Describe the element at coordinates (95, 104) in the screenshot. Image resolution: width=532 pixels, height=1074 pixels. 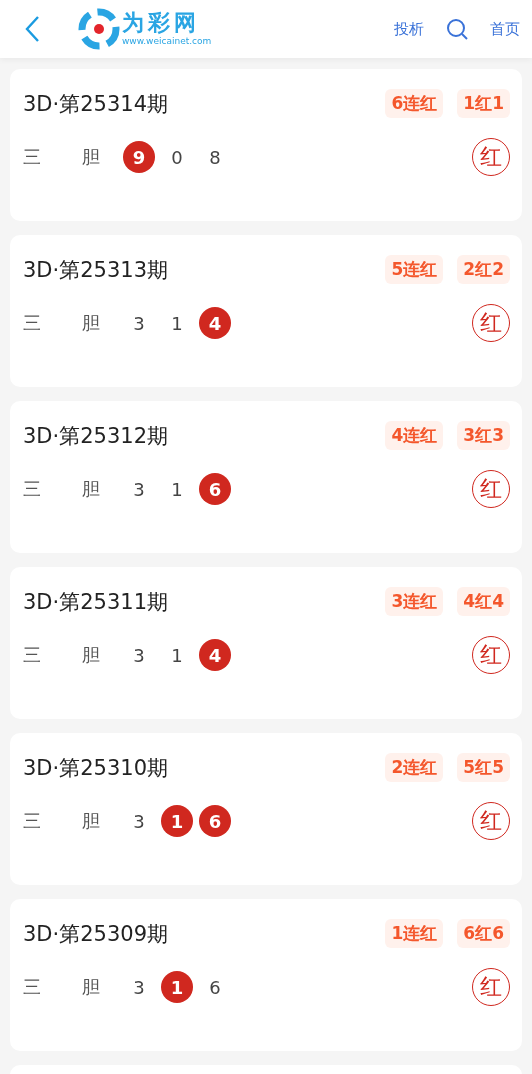
I see `issue-title: 3D·第25314期` at that location.